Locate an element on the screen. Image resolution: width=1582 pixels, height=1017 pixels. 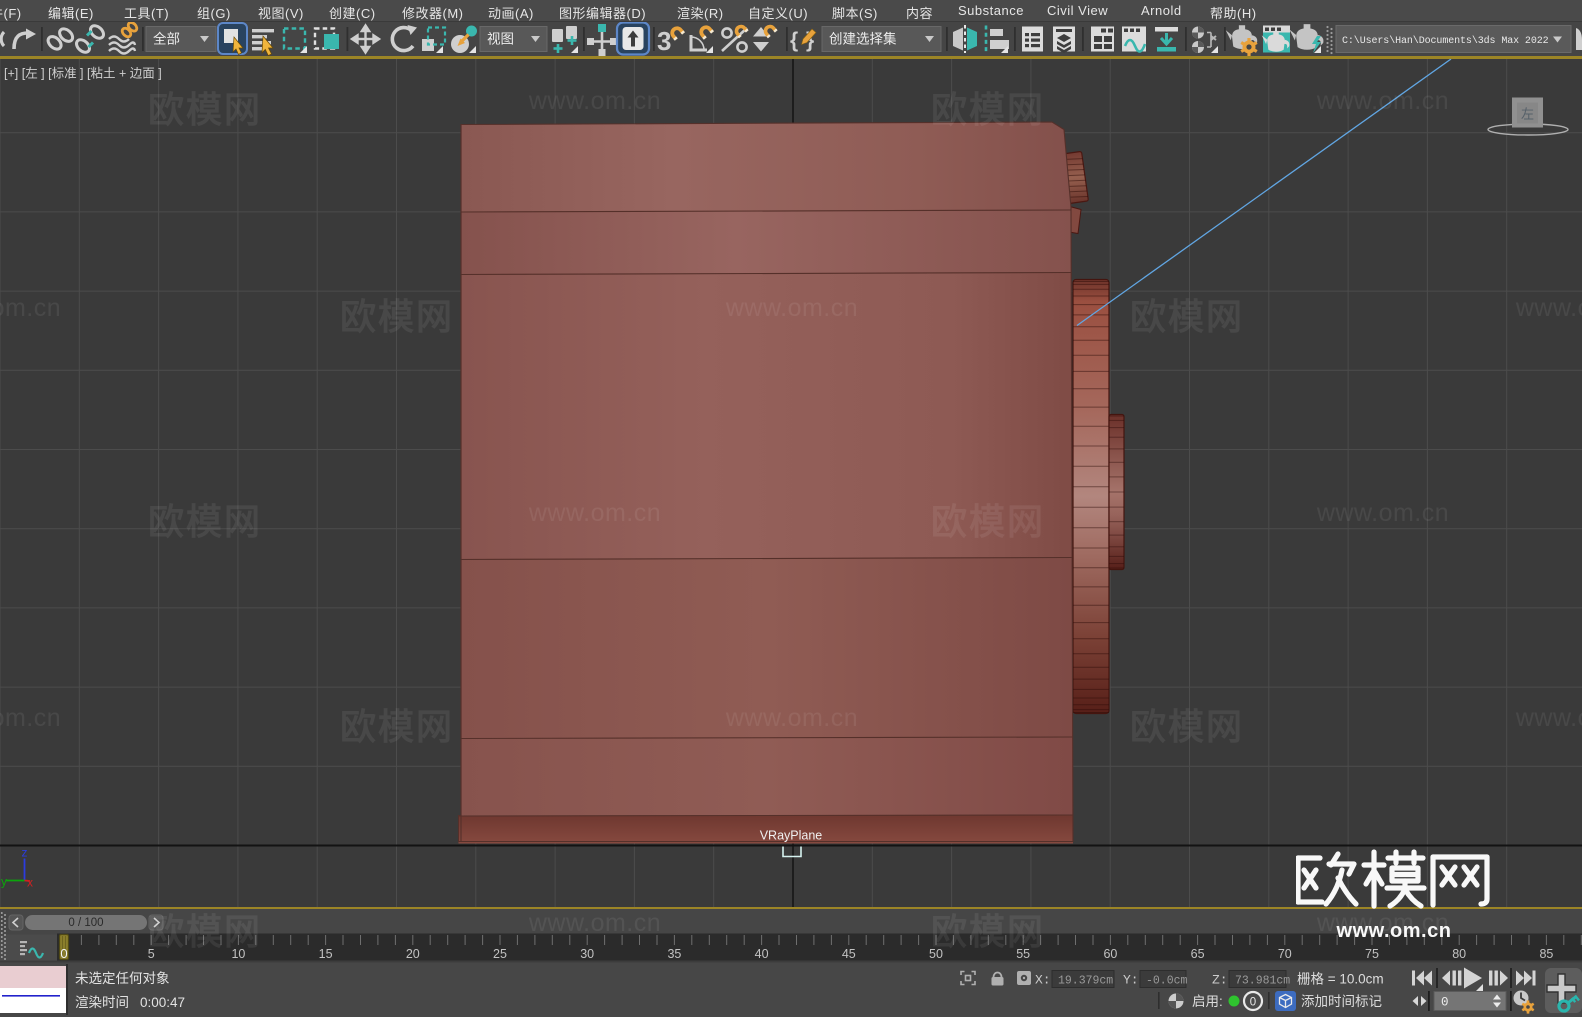
svg-text: z is located at coordinates (25, 852).